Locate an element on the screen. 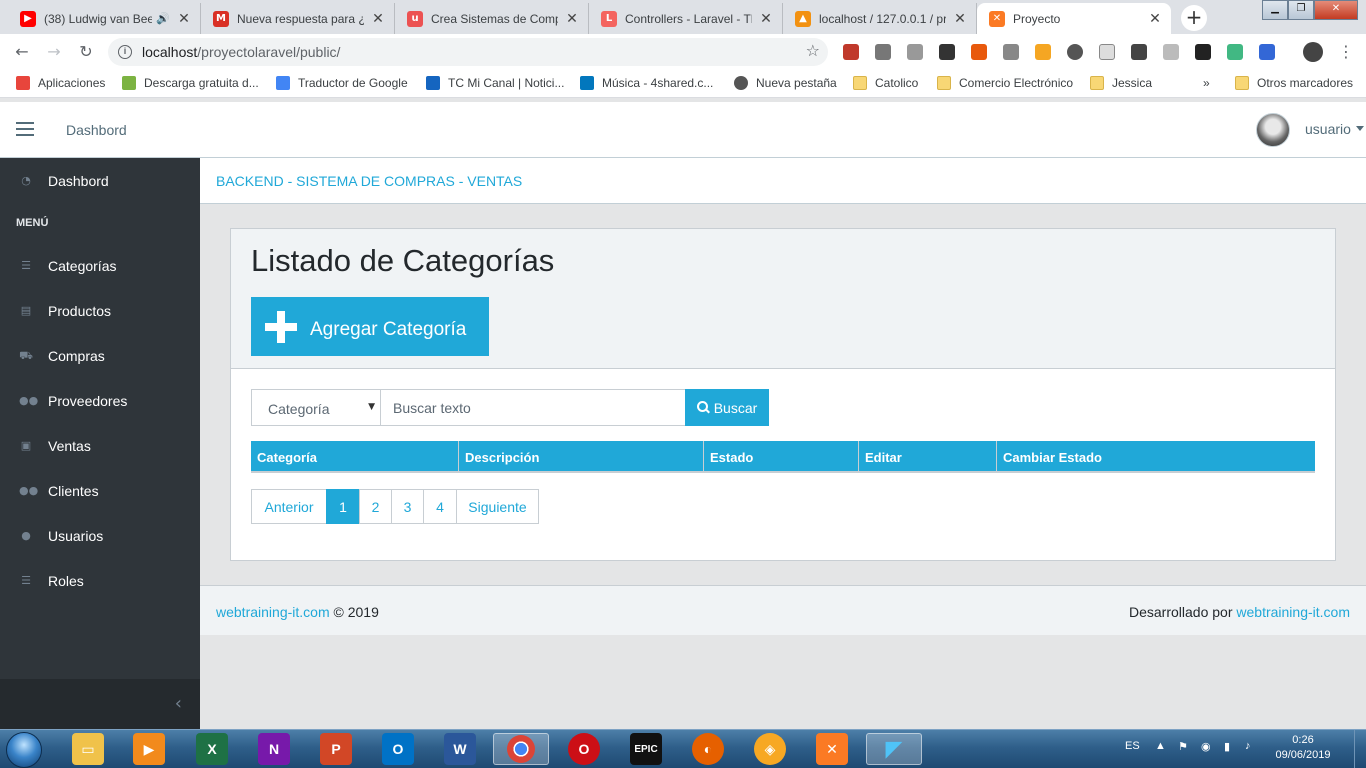 The width and height of the screenshot is (1366, 768). battery-icon: ▮ is located at coordinates (1227, 746).